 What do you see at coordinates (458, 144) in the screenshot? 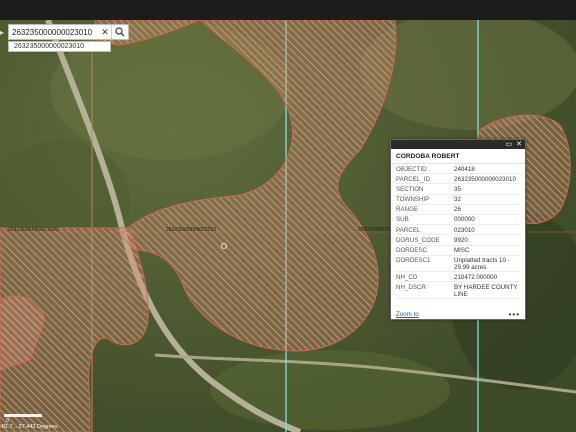
I see `popup-header-bar: ▭ ✕` at bounding box center [458, 144].